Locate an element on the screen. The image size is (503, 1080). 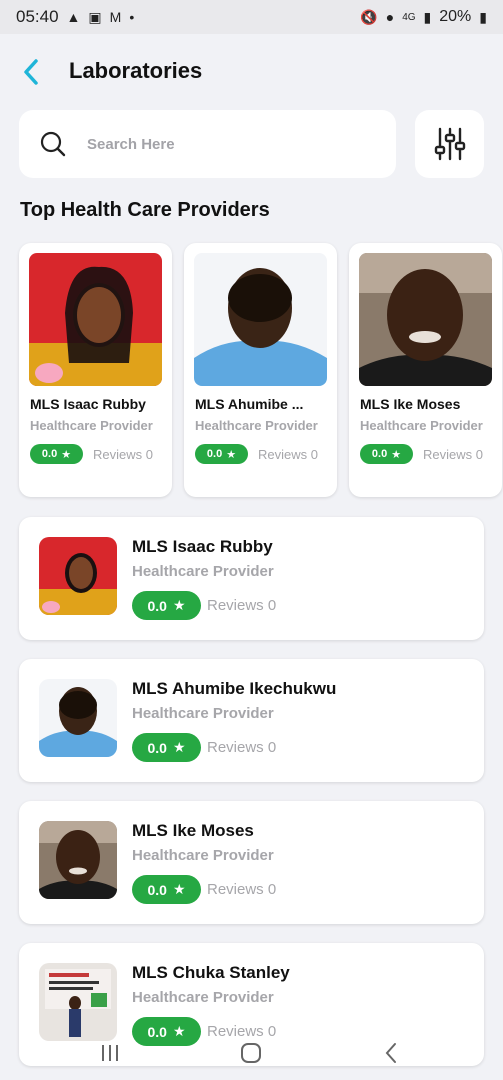
page-title: Laboratories is located at coordinates (136, 70).